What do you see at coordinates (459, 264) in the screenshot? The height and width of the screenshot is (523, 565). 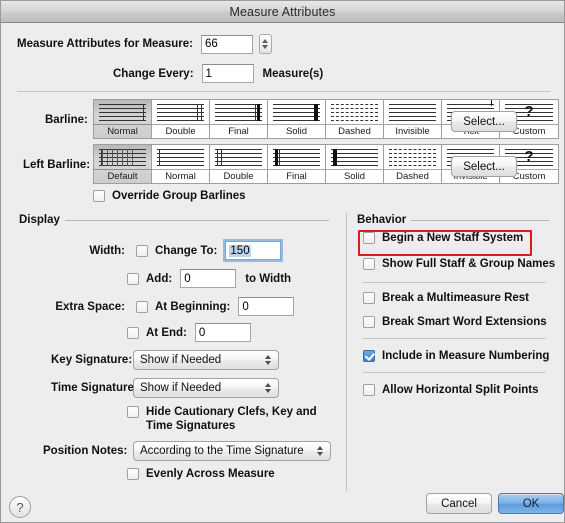 I see `behavior-item-show-full-staff-group-names: Show Full Staff & Group Names` at bounding box center [459, 264].